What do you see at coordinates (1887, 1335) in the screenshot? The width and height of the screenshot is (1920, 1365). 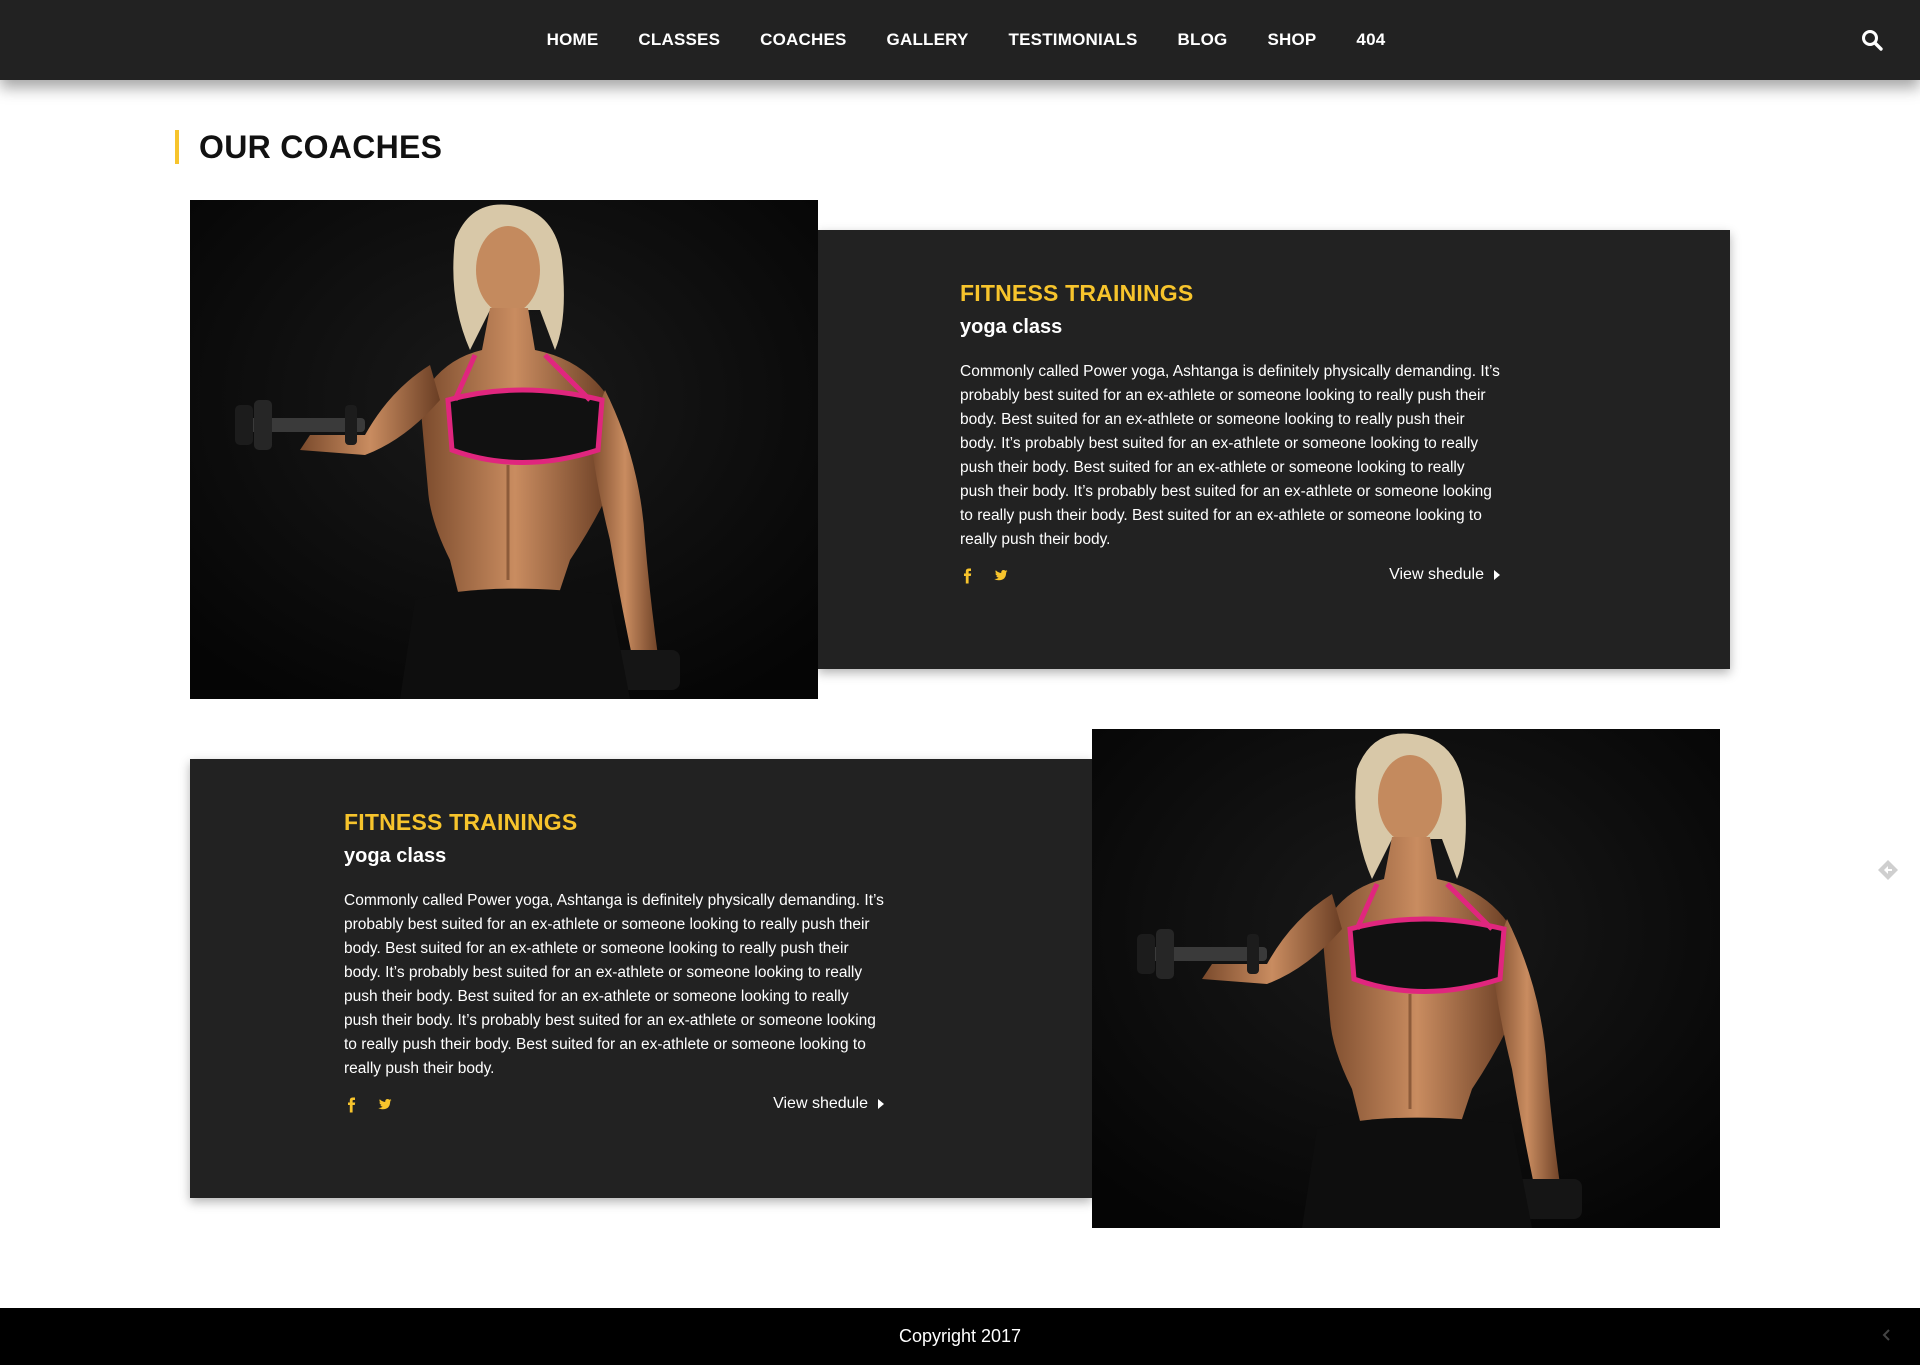 I see `arrow-left-icon` at bounding box center [1887, 1335].